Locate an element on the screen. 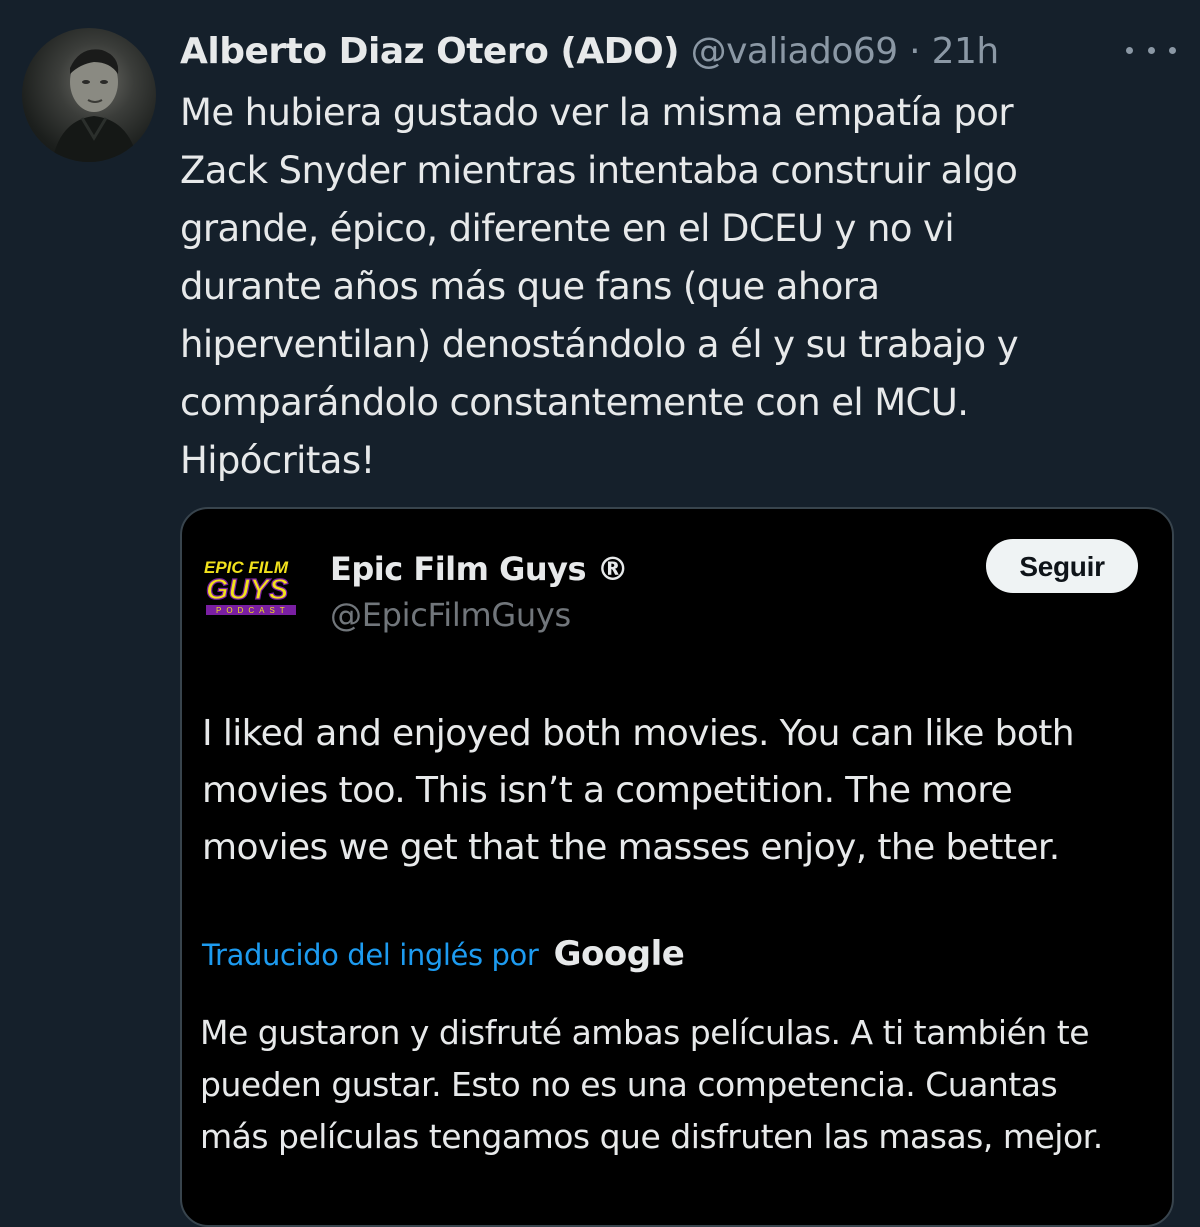 The width and height of the screenshot is (1200, 1227). tweet-timestamp: 21h is located at coordinates (966, 51).